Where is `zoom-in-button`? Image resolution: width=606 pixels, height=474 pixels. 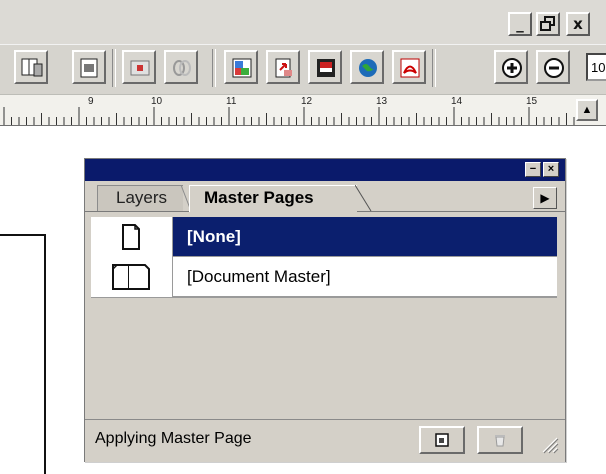 zoom-in-button is located at coordinates (511, 67).